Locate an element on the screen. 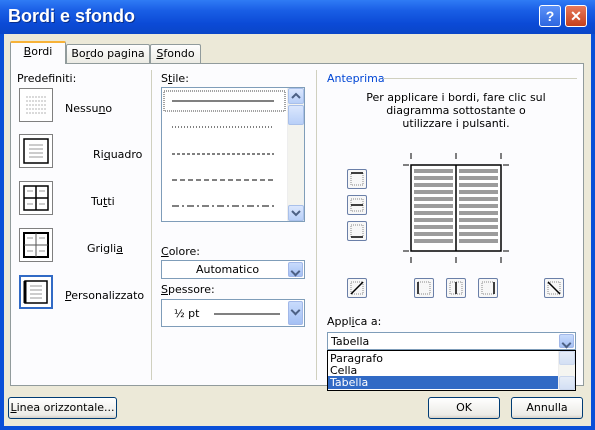 The height and width of the screenshot is (430, 595). color-value: Automatico is located at coordinates (228, 269).